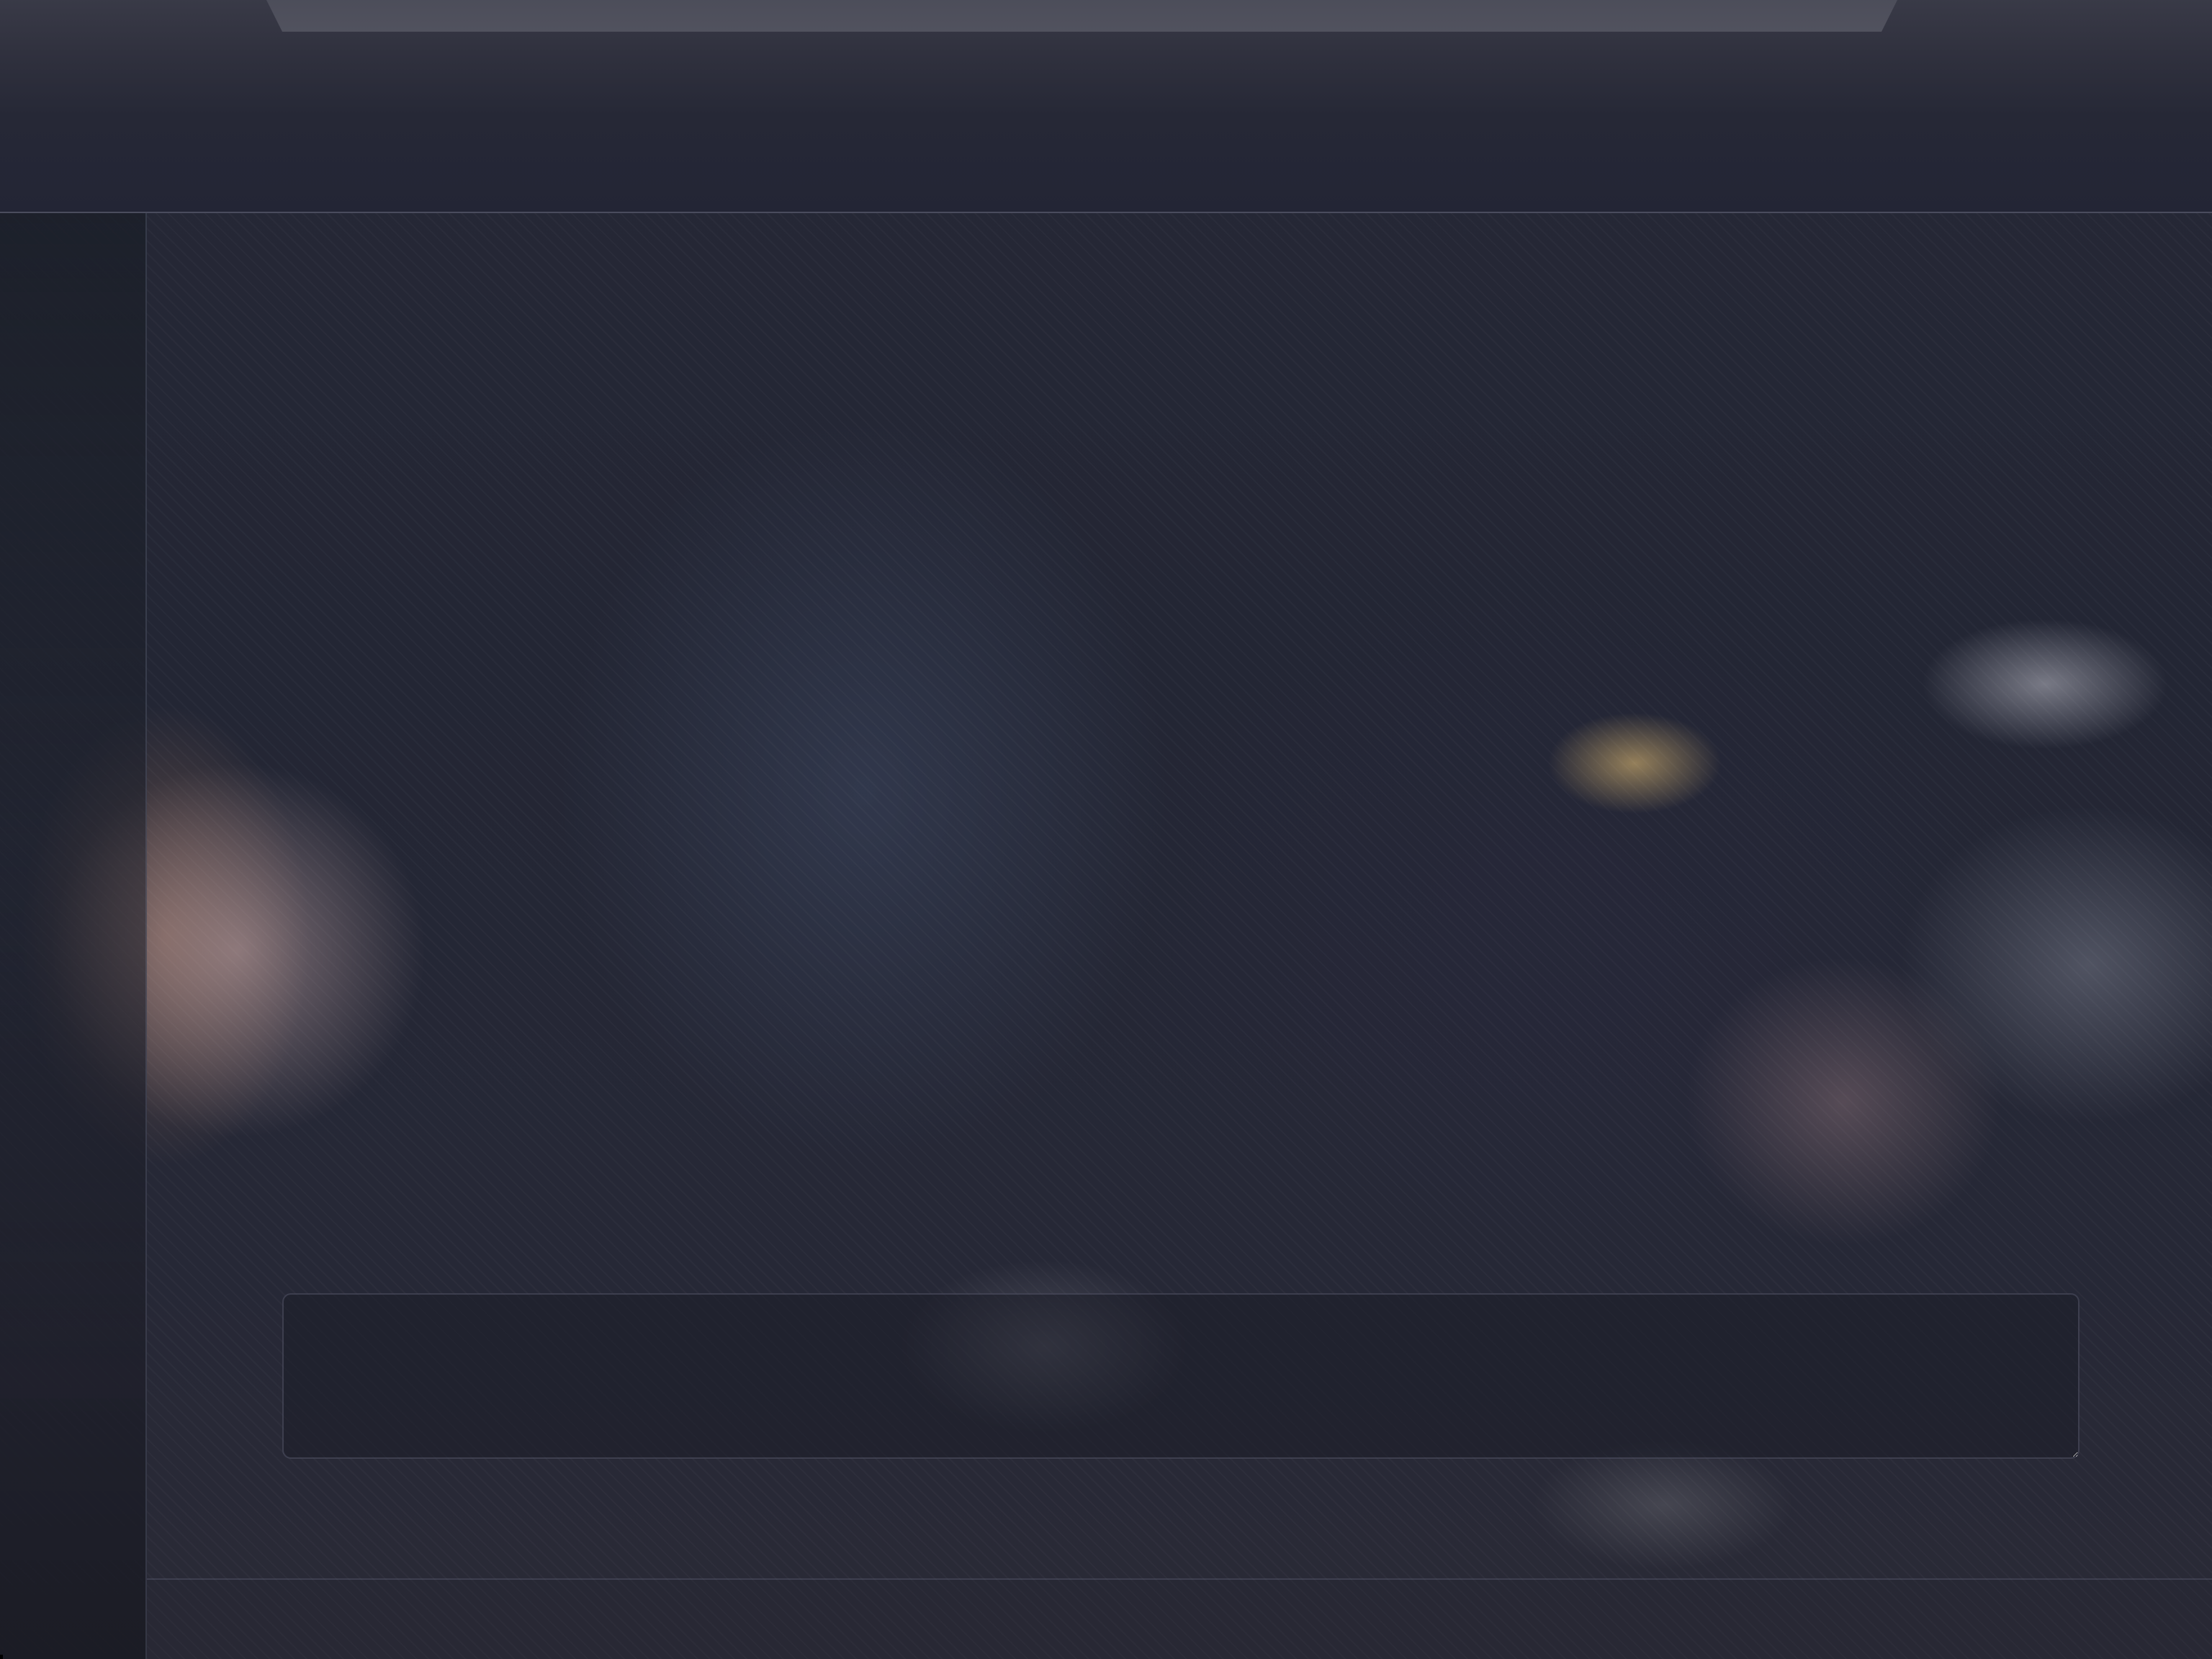  What do you see at coordinates (73, 936) in the screenshot?
I see `left-sidebar` at bounding box center [73, 936].